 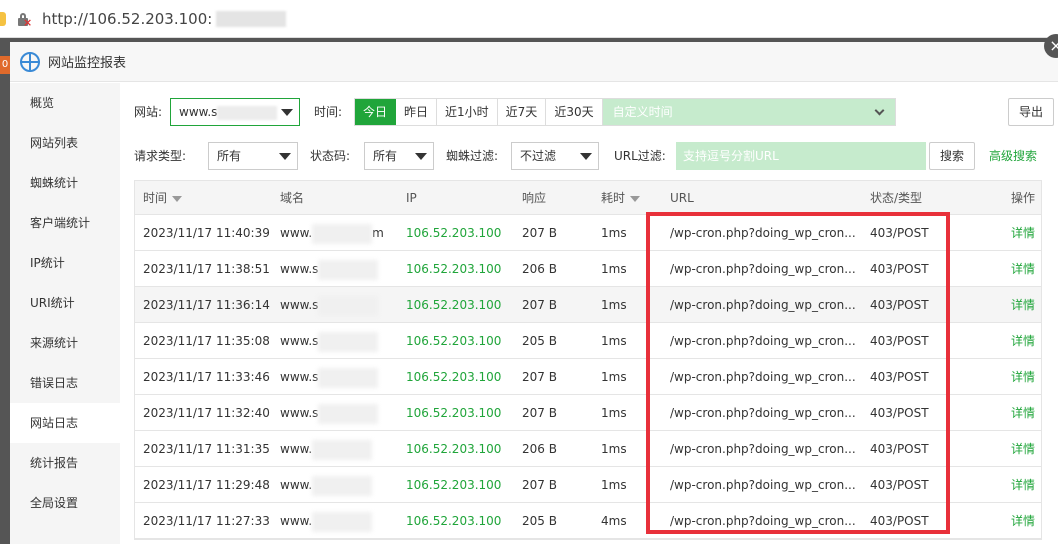 I want to click on tab-edge, so click(x=3, y=18).